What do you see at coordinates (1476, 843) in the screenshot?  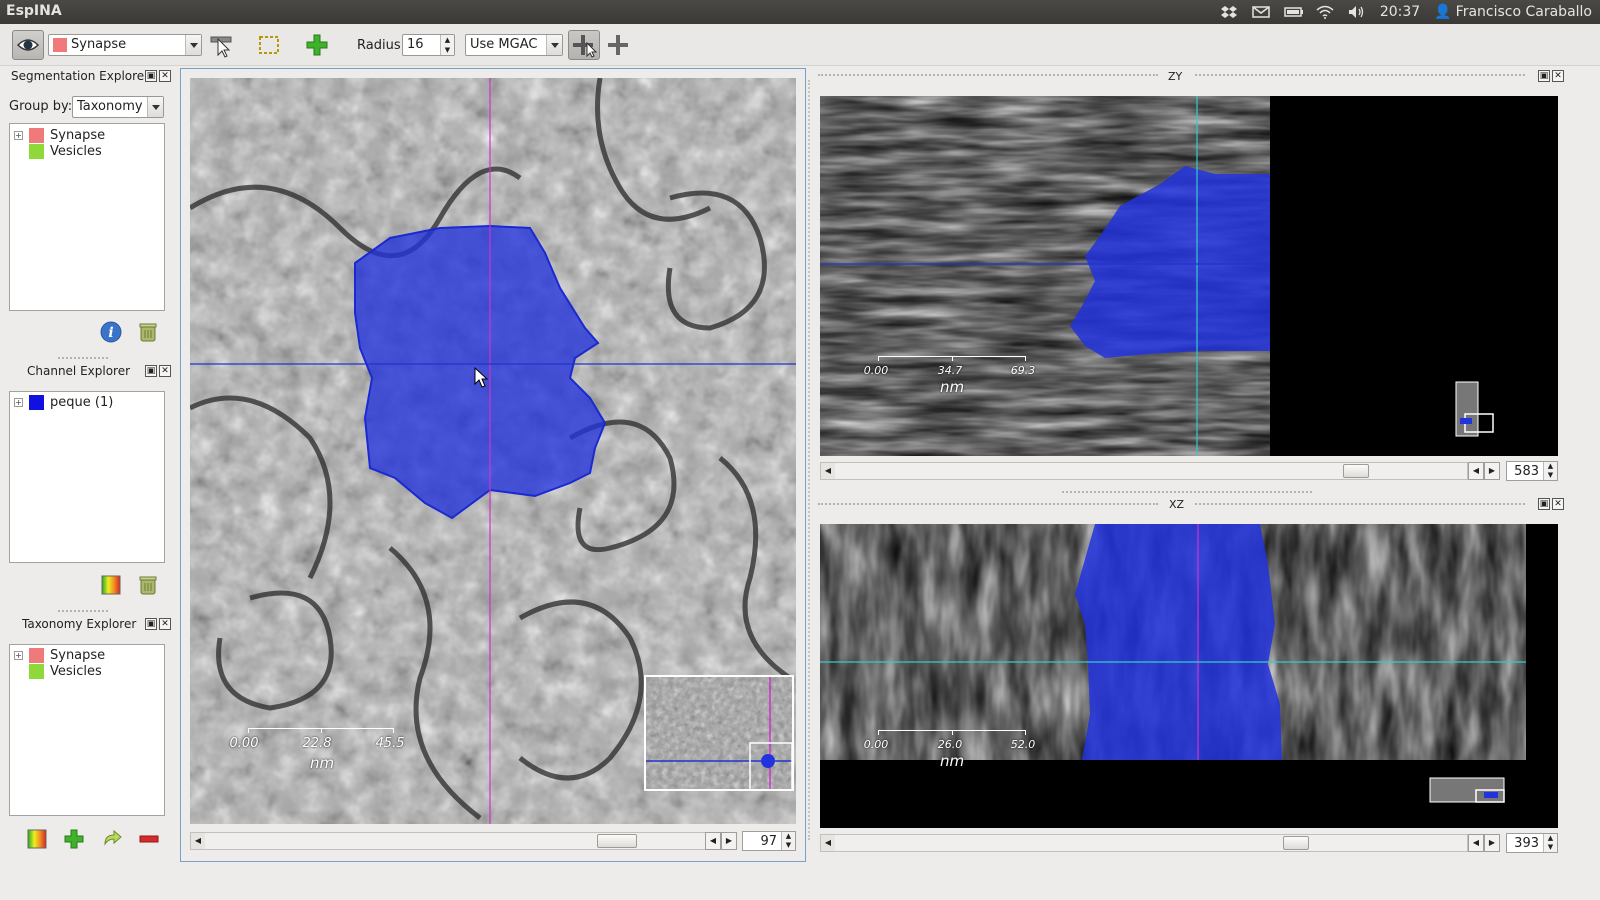 I see `xz-prev-slice-button: ◀` at bounding box center [1476, 843].